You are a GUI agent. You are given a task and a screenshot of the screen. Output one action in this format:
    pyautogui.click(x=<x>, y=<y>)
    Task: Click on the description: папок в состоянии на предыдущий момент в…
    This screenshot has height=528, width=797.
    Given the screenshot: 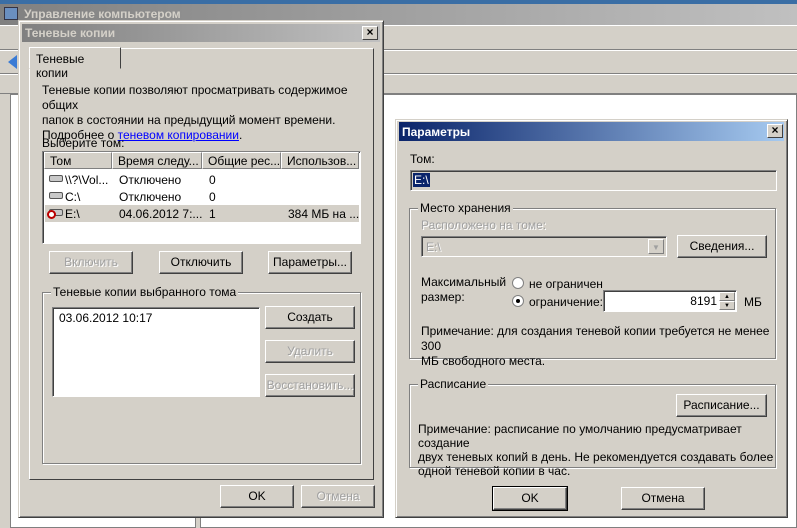 What is the action you would take?
    pyautogui.click(x=189, y=120)
    